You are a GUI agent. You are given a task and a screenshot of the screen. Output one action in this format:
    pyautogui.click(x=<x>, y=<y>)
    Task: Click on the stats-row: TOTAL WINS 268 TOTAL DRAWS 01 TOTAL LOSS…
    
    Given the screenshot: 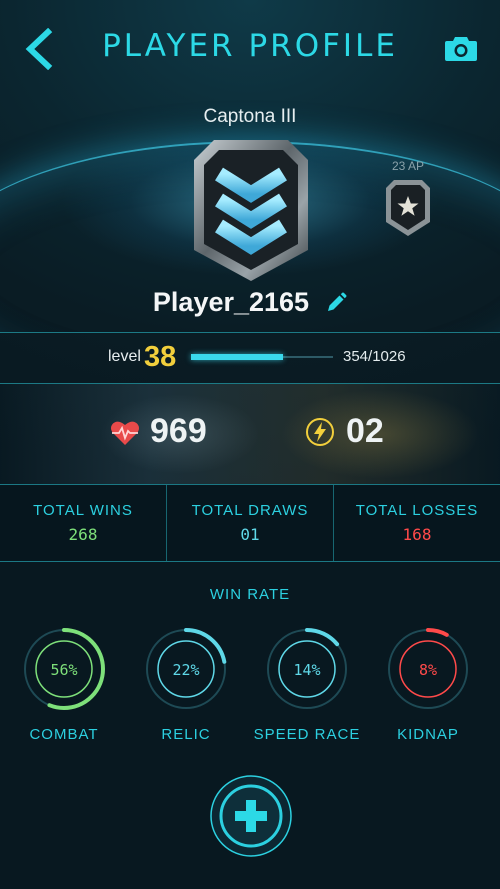 What is the action you would take?
    pyautogui.click(x=250, y=523)
    